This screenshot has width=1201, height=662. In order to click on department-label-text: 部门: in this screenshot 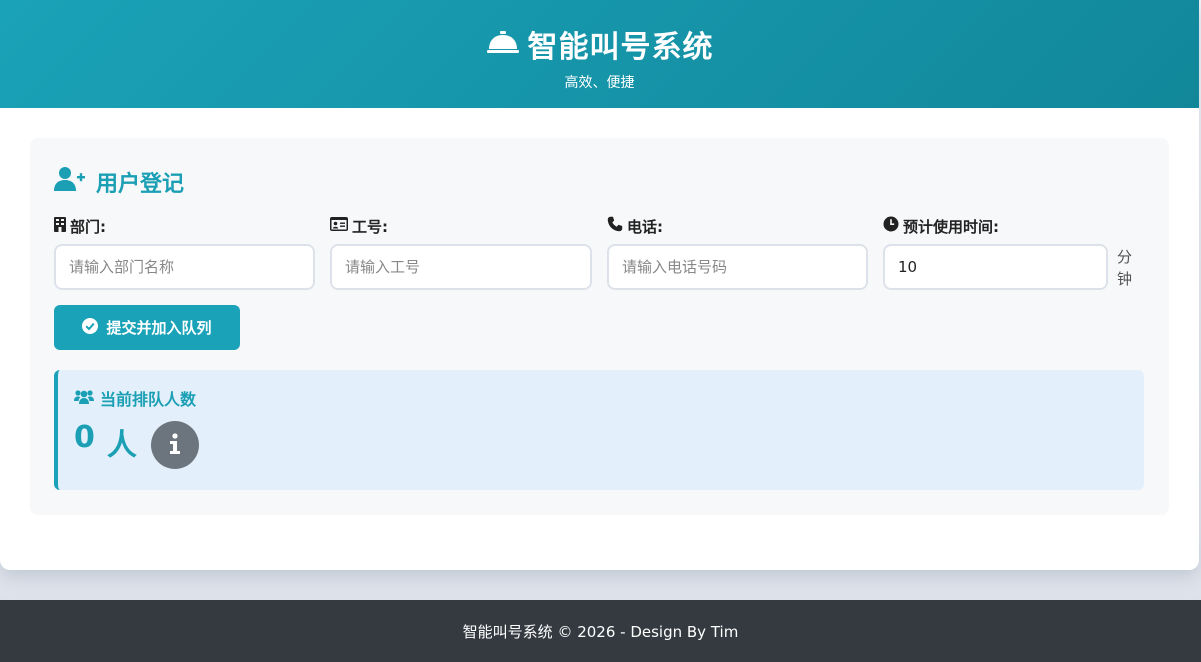, I will do `click(88, 226)`.